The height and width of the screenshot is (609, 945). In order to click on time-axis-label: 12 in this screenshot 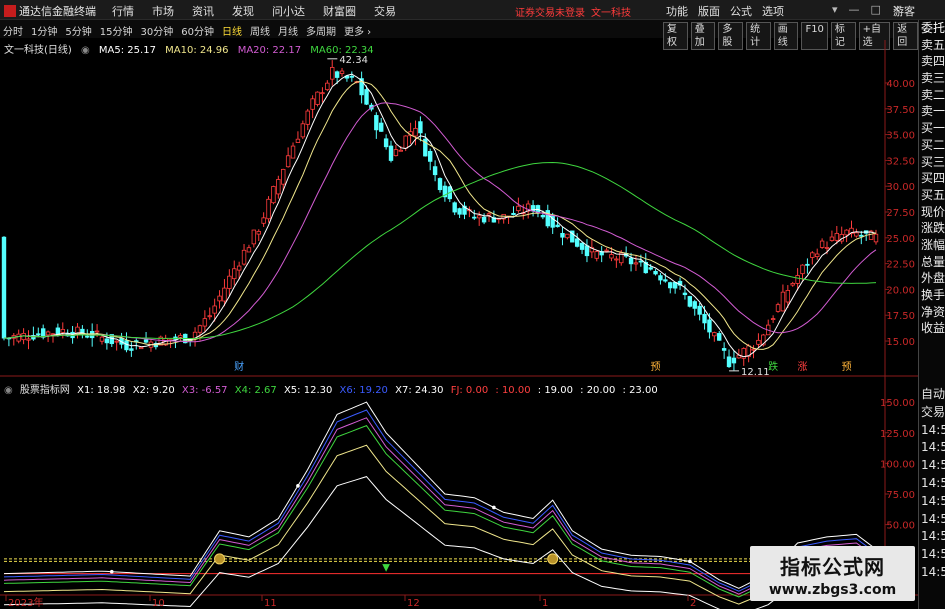, I will do `click(413, 603)`.